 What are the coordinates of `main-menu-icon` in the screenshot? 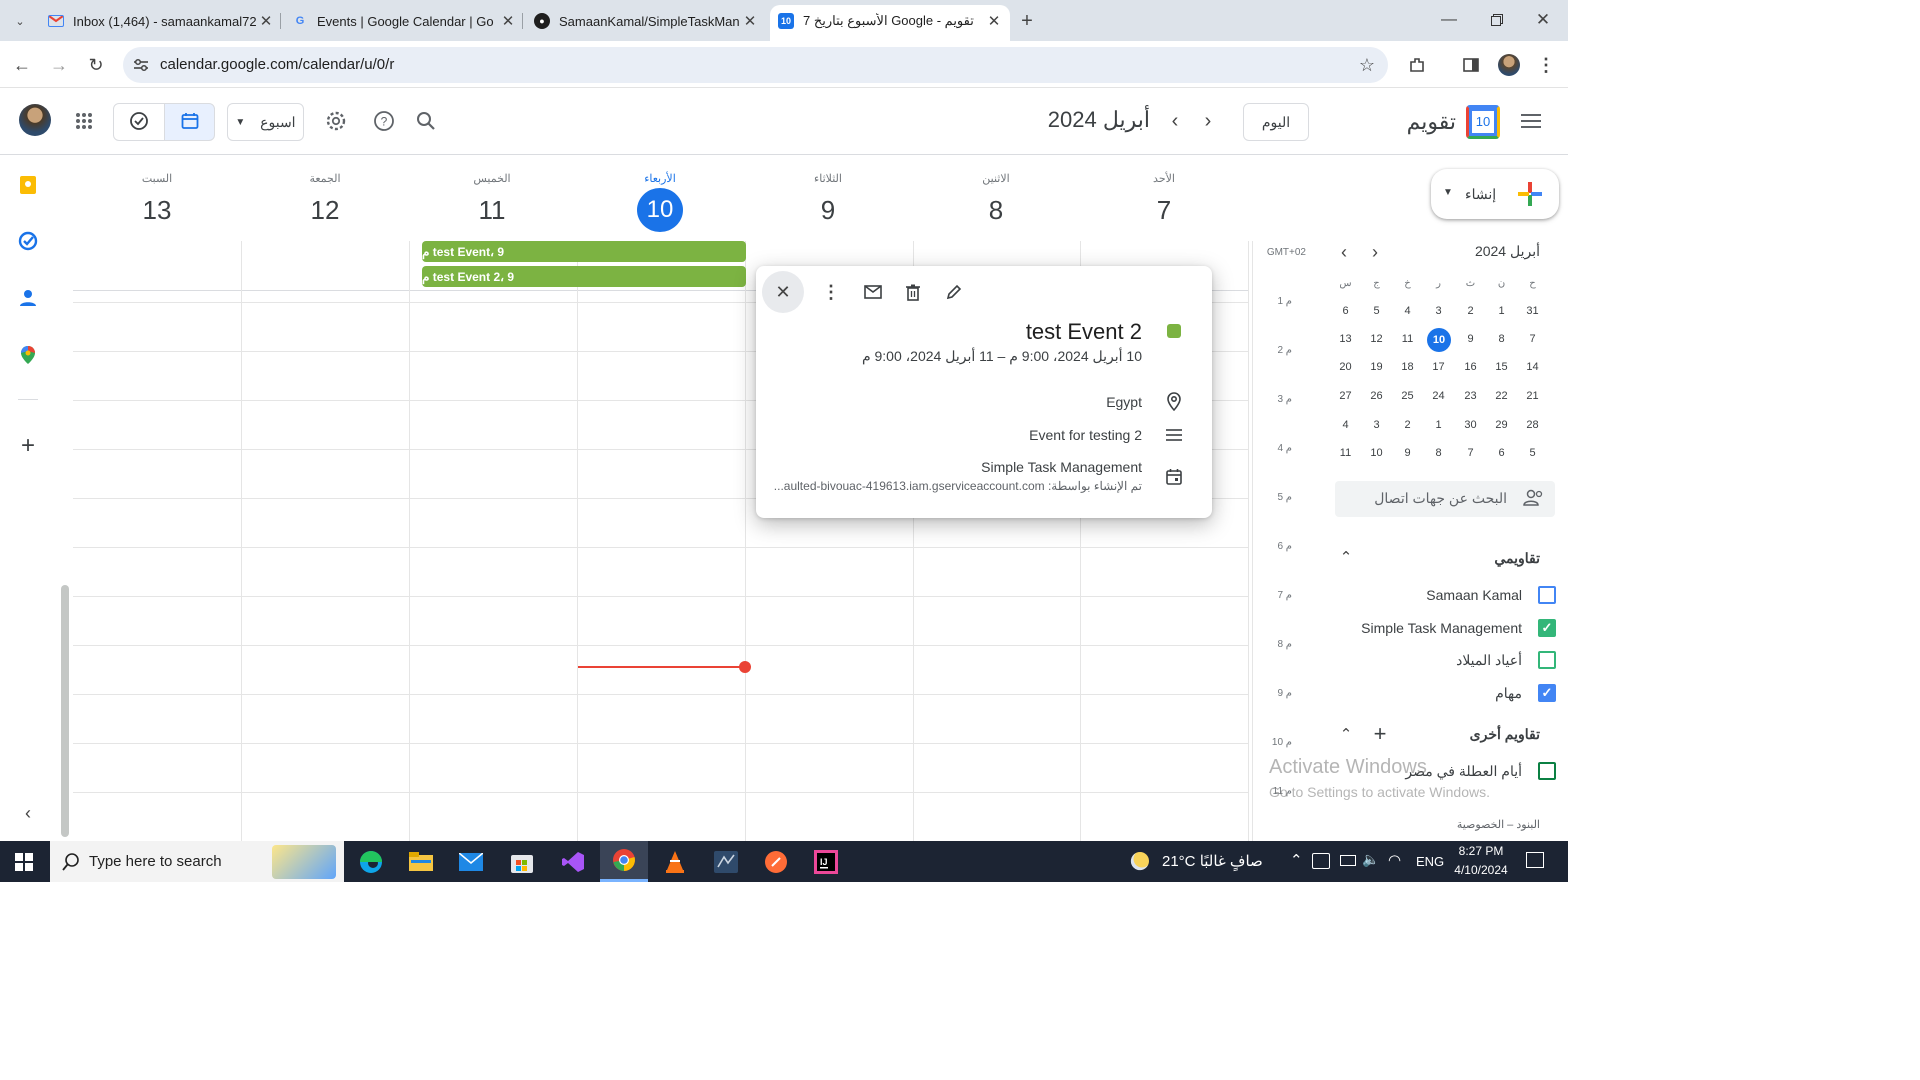 It's located at (1531, 121).